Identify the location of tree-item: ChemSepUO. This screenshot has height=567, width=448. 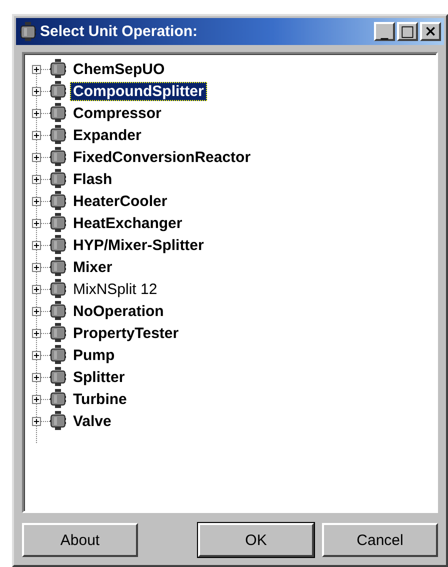
(119, 69).